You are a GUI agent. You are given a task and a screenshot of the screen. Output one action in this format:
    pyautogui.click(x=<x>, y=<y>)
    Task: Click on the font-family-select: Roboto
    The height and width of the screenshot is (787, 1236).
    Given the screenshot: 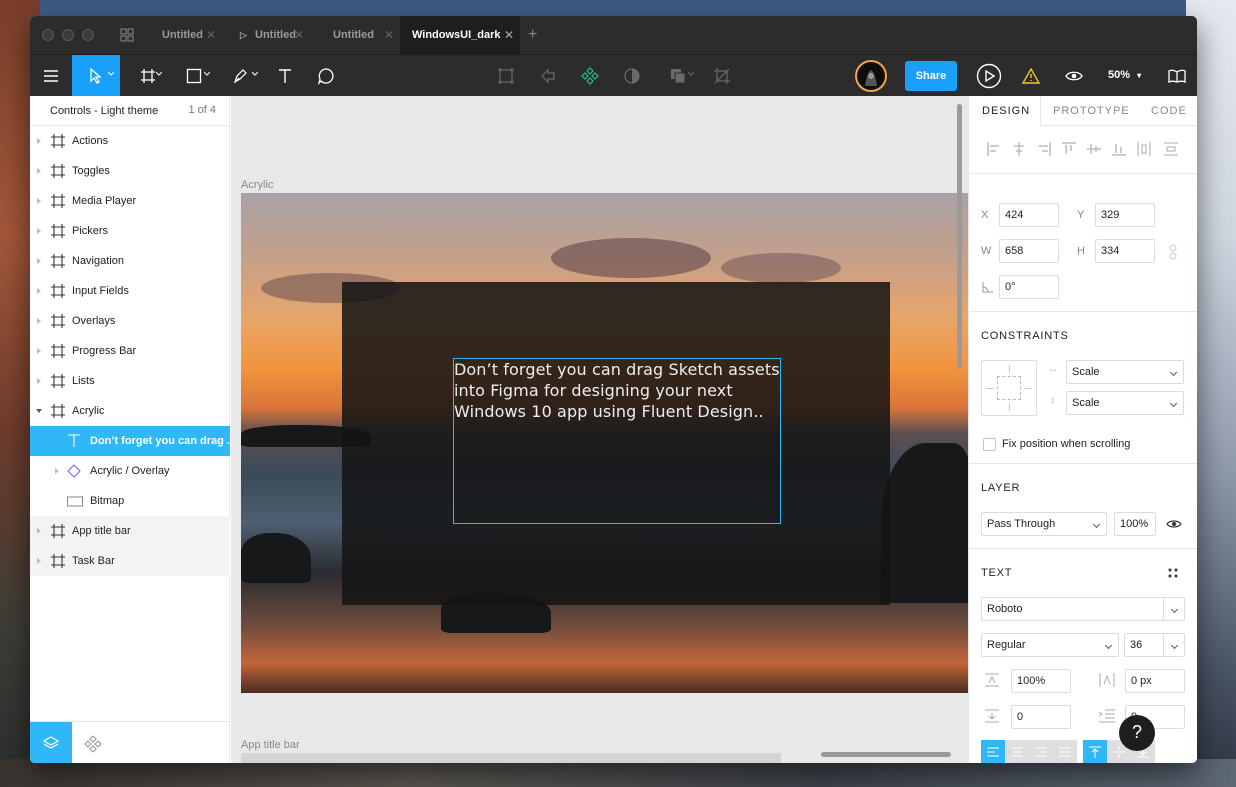 What is the action you would take?
    pyautogui.click(x=1083, y=609)
    